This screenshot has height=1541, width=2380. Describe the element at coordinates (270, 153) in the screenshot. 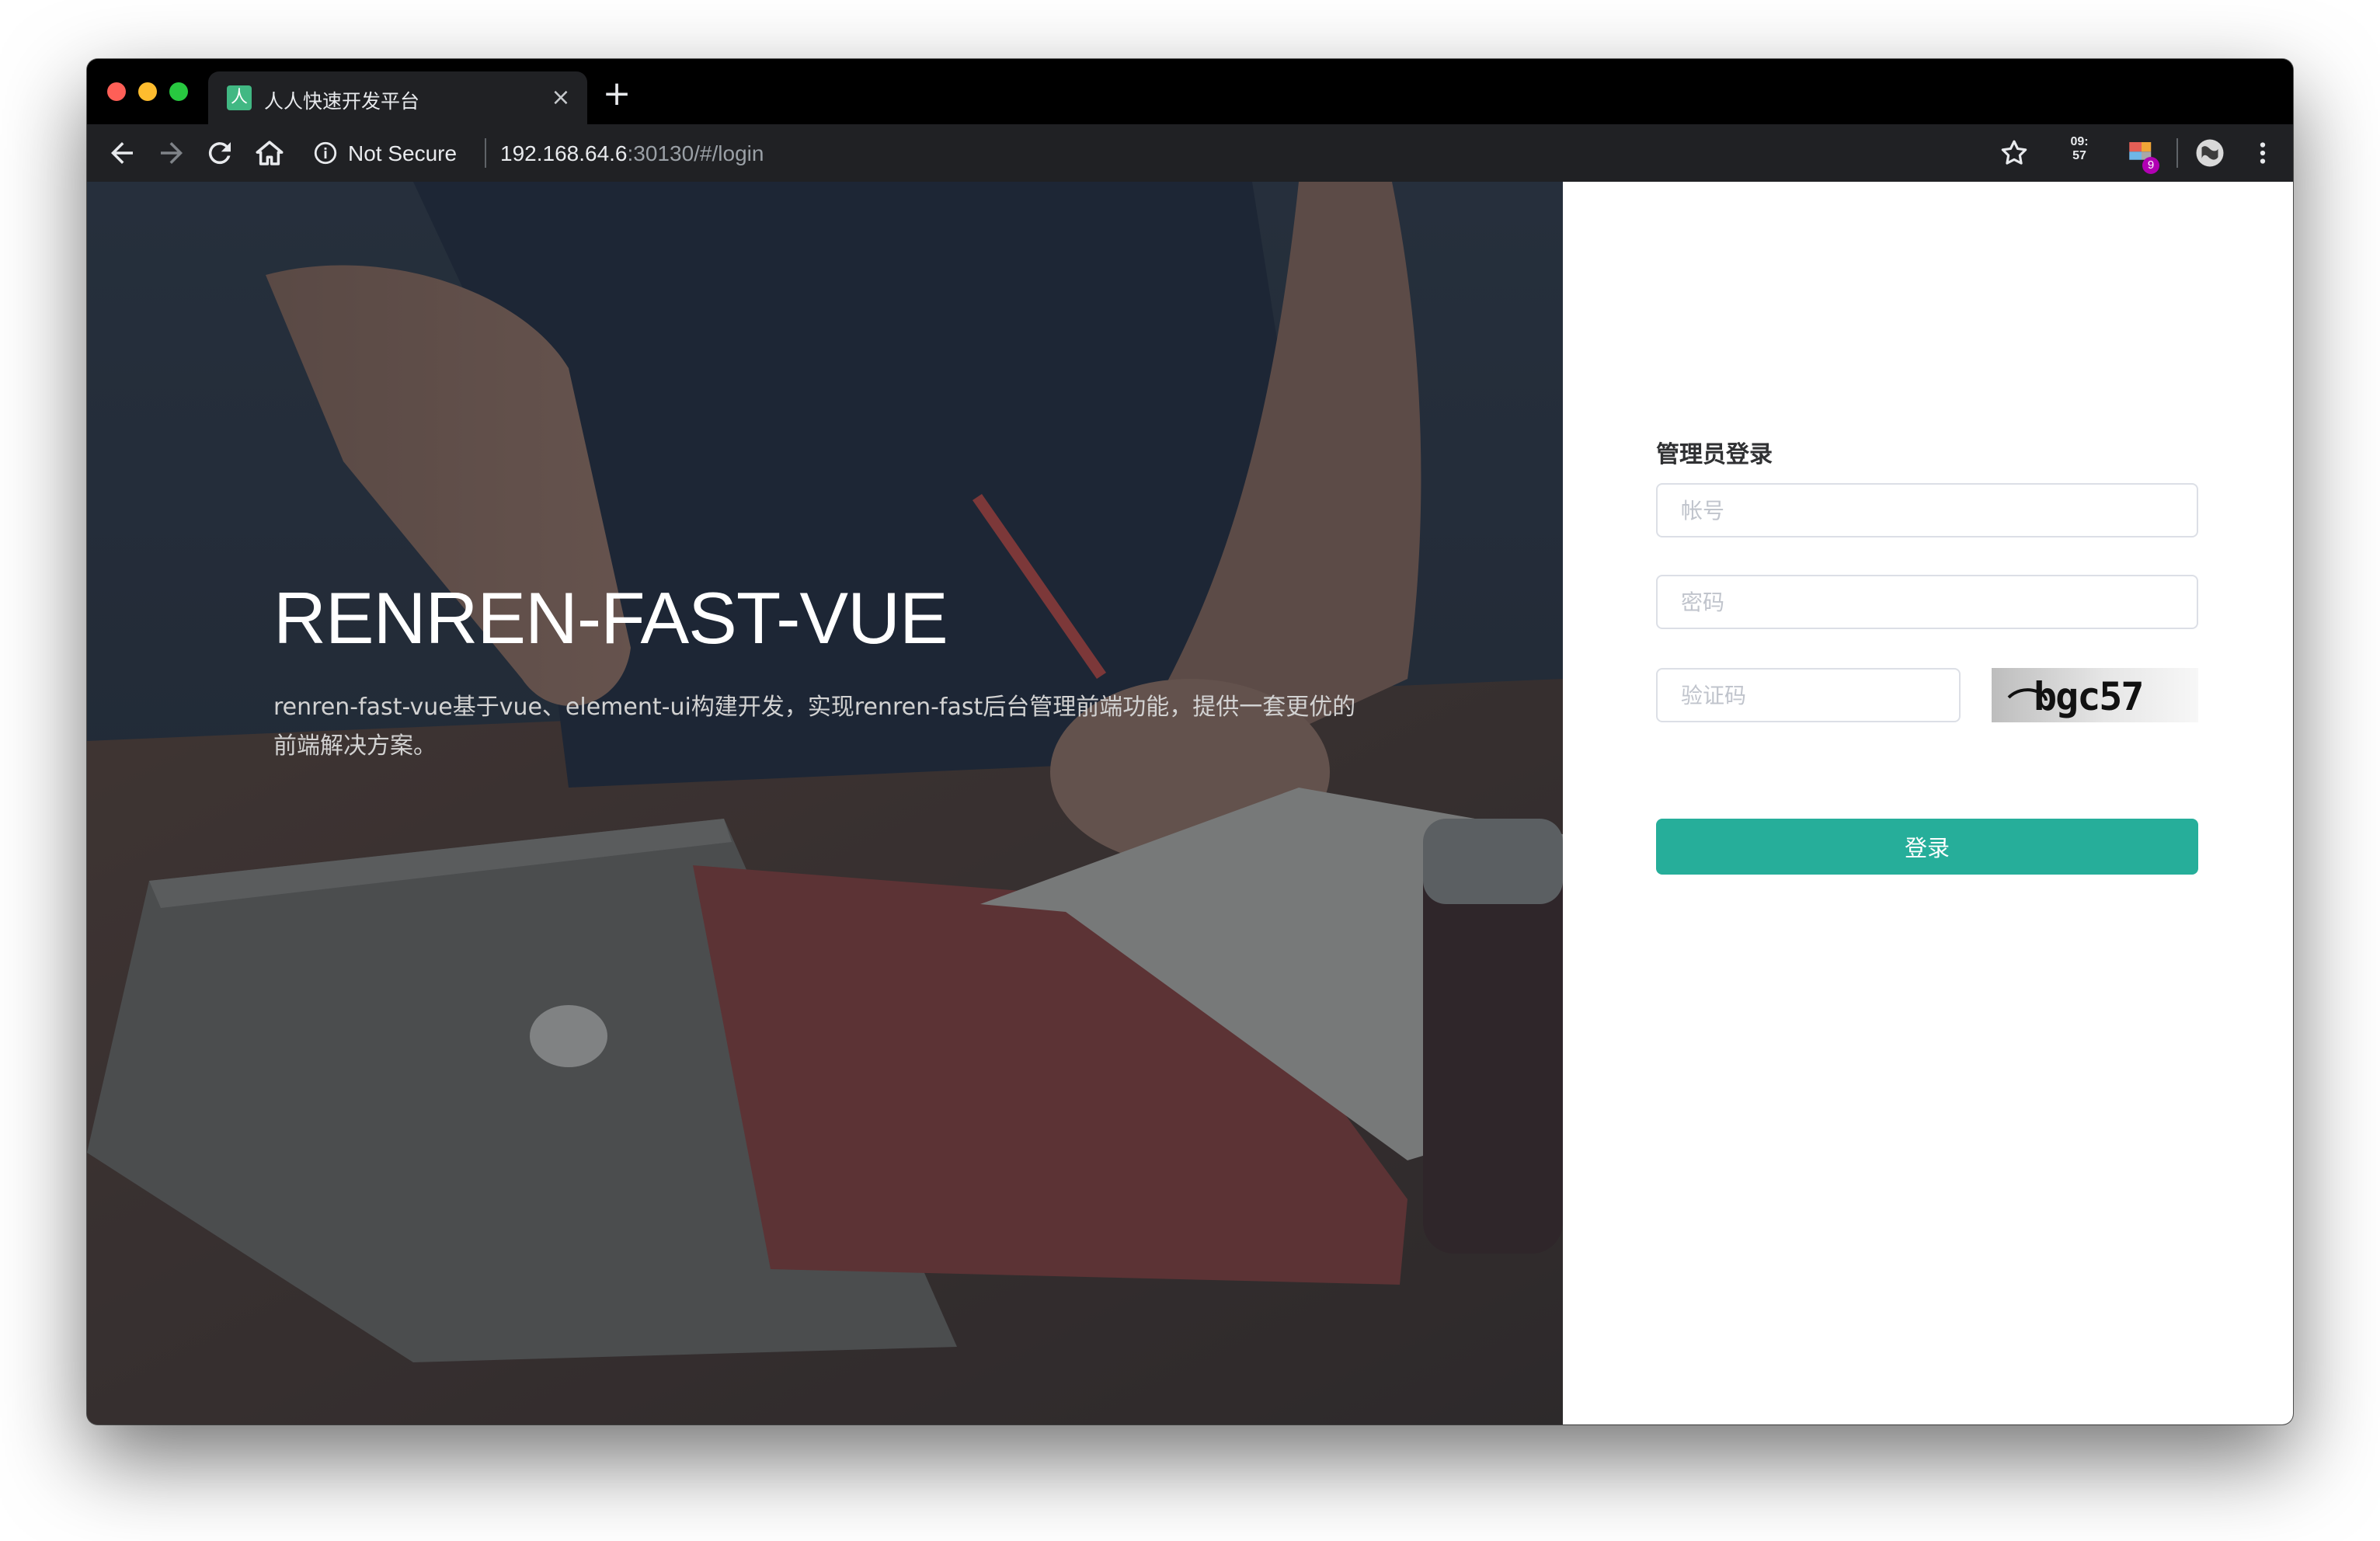

I see `home-icon` at that location.